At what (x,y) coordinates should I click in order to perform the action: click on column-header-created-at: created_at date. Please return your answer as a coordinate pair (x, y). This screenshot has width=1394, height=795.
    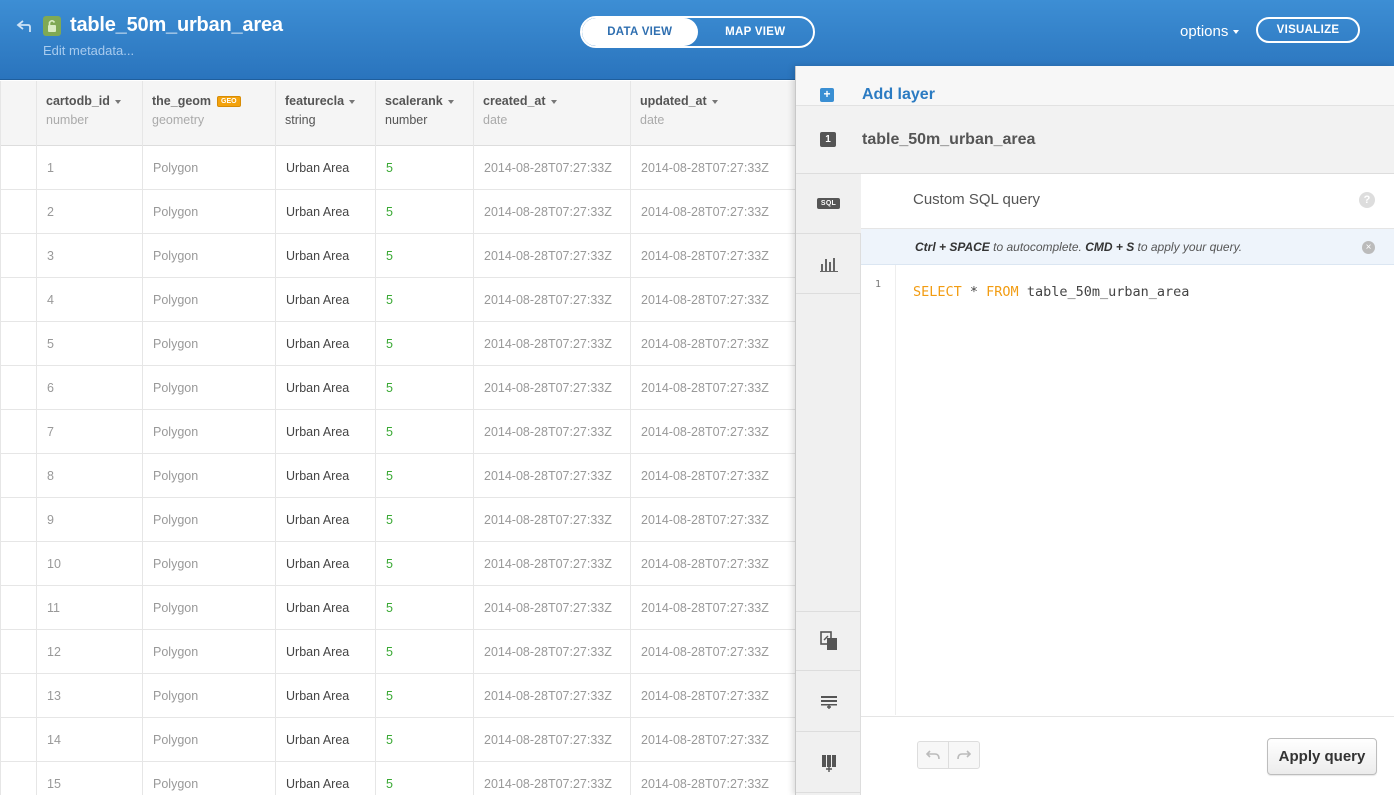
    Looking at the image, I should click on (551, 113).